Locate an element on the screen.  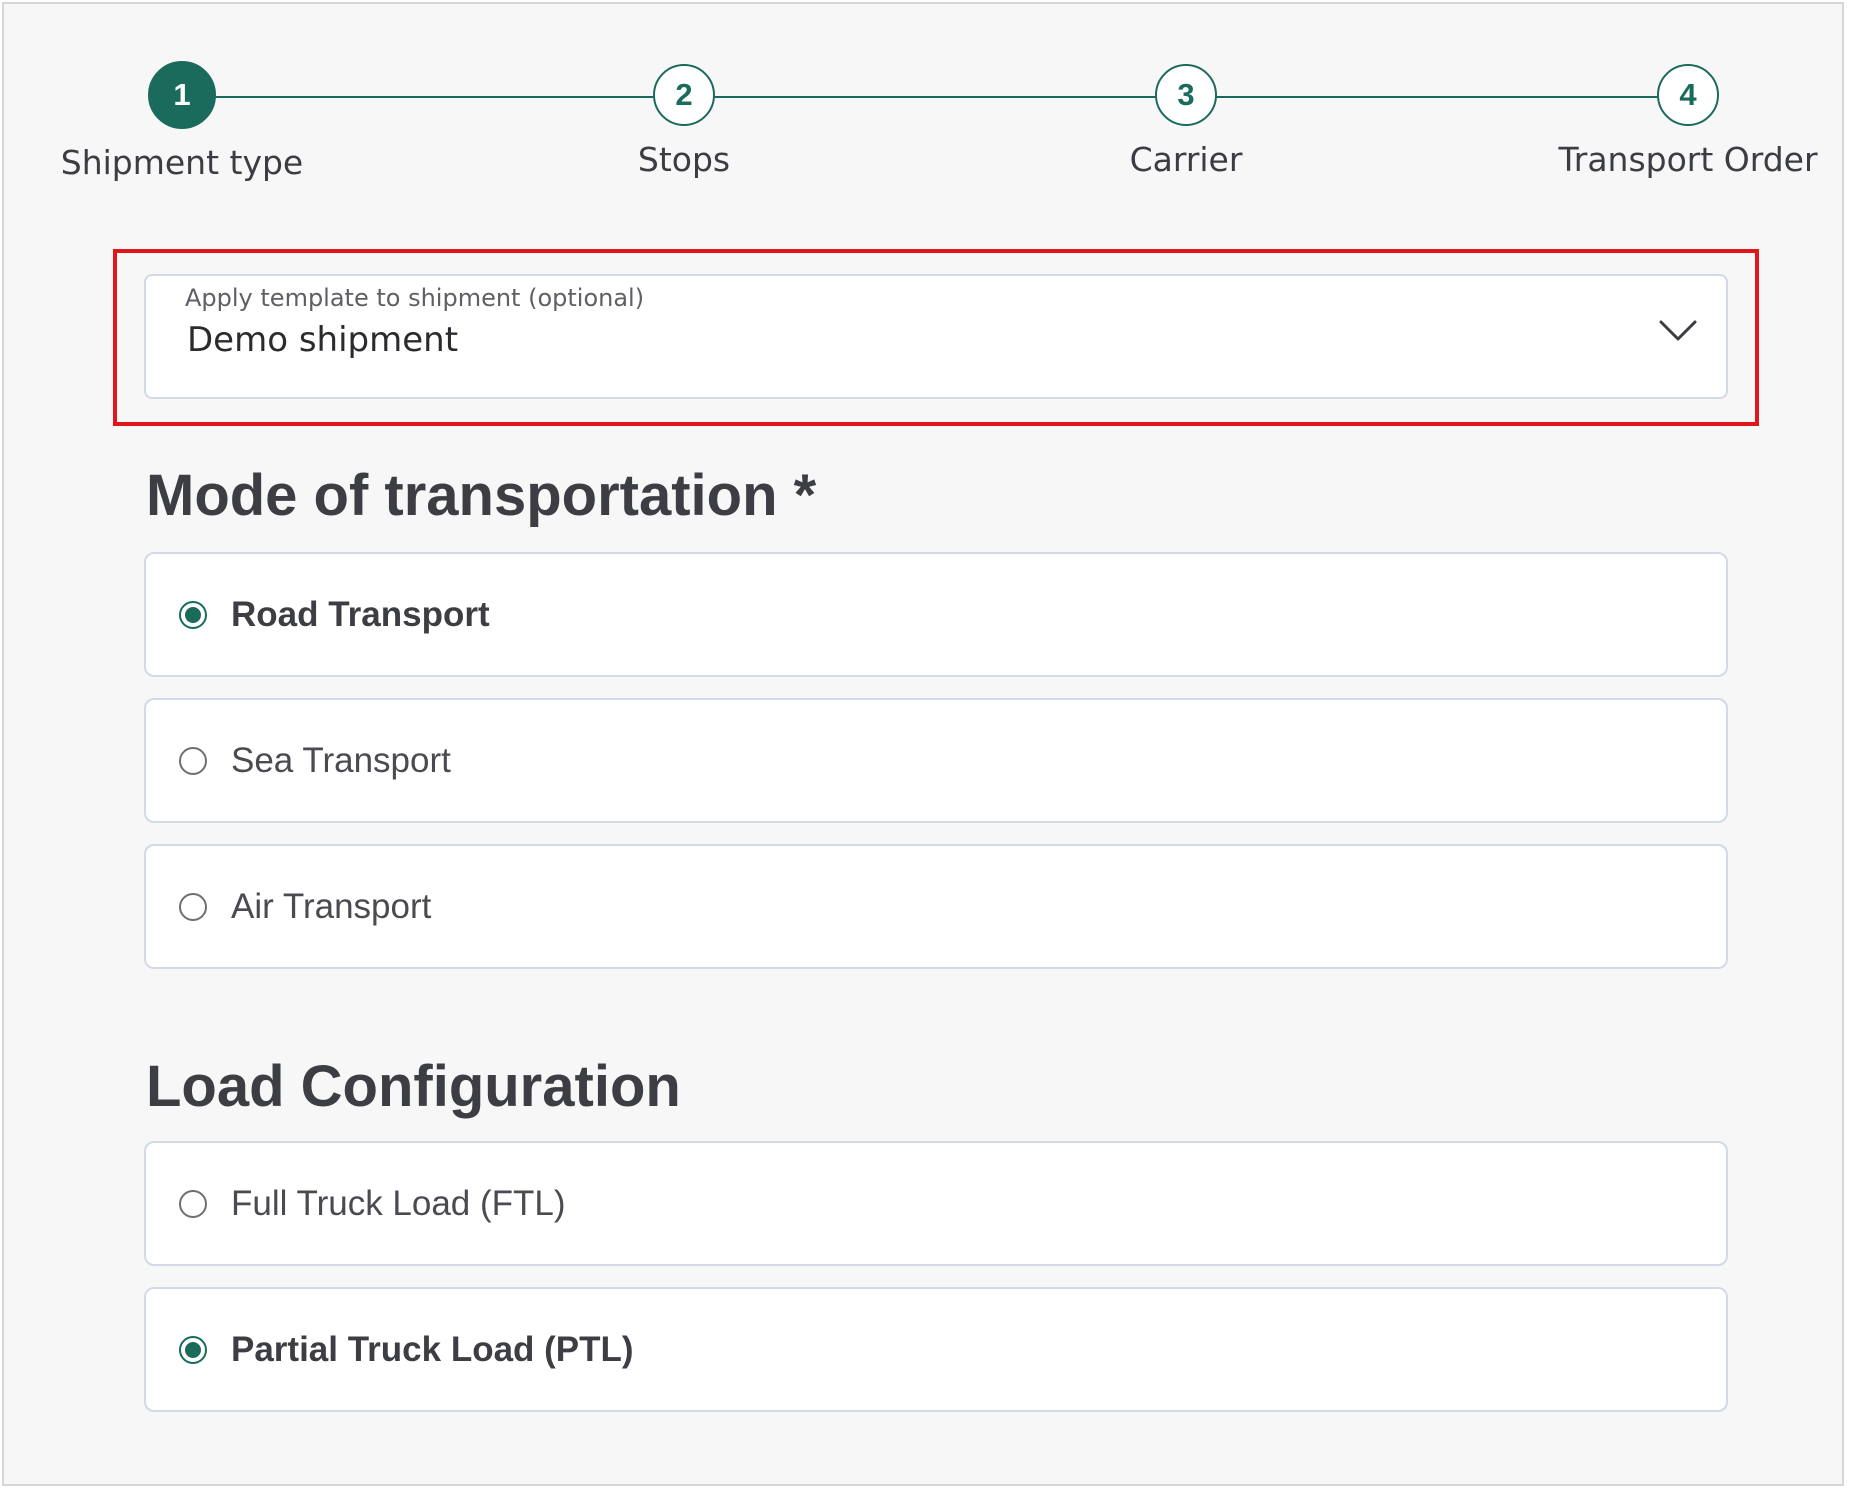
template-select-value: Demo shipment is located at coordinates (323, 340).